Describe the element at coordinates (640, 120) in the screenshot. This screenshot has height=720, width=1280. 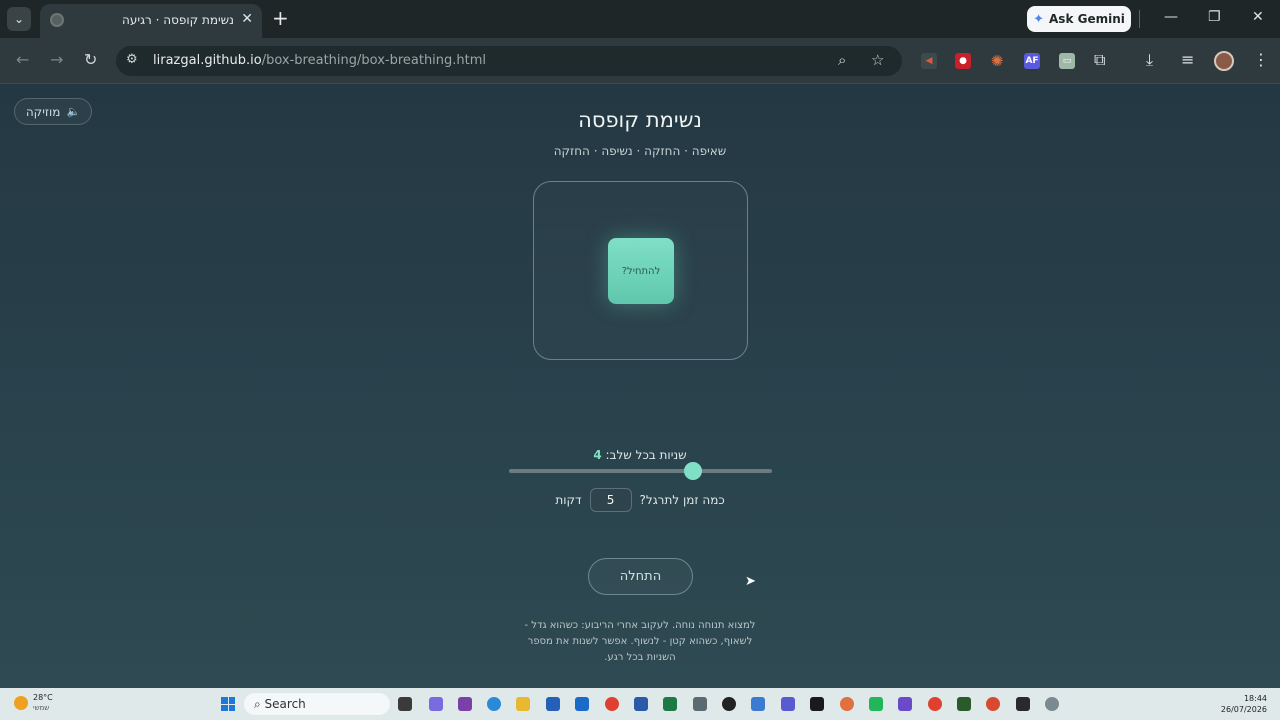
I see `page-title: נשימת קופסה` at that location.